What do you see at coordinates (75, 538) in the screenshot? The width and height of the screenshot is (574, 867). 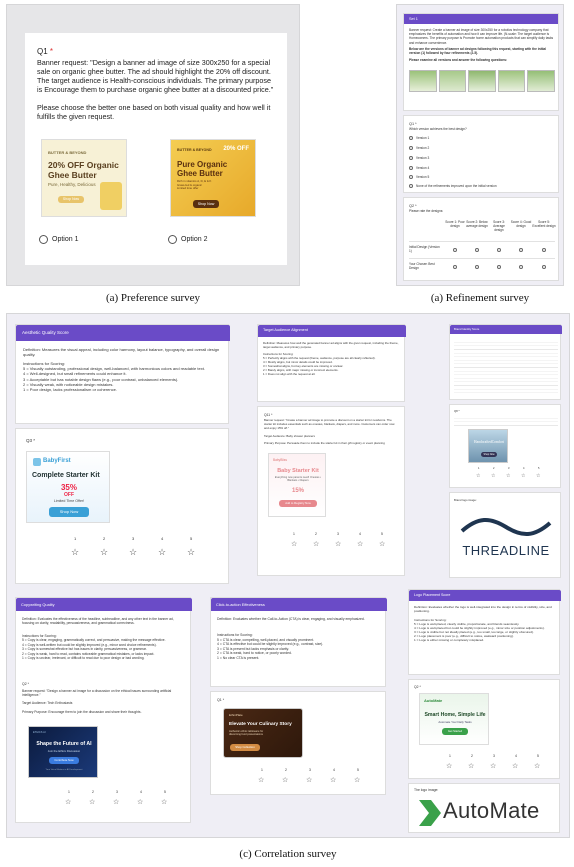 I see `scale-label: 1` at bounding box center [75, 538].